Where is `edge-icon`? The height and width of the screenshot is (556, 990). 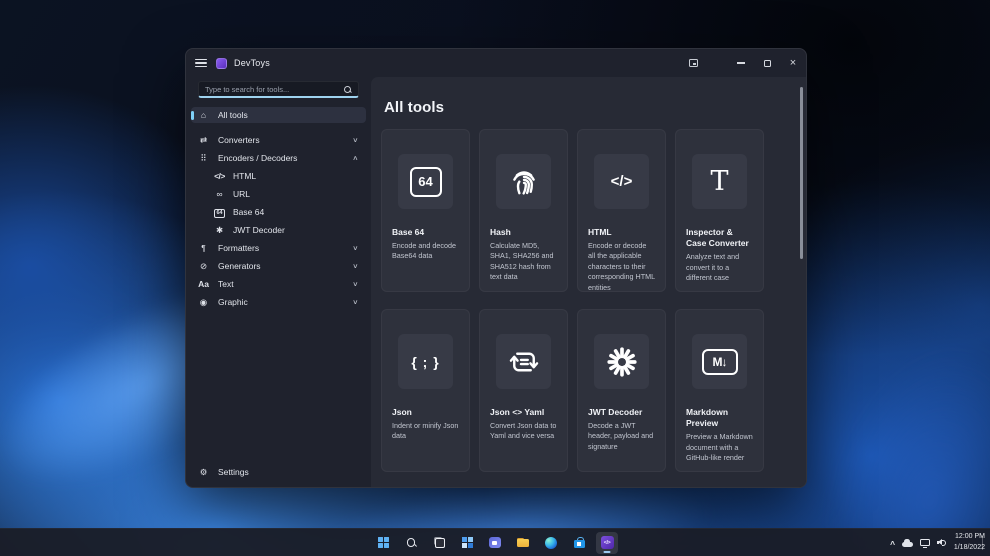
edge-icon is located at coordinates (551, 542).